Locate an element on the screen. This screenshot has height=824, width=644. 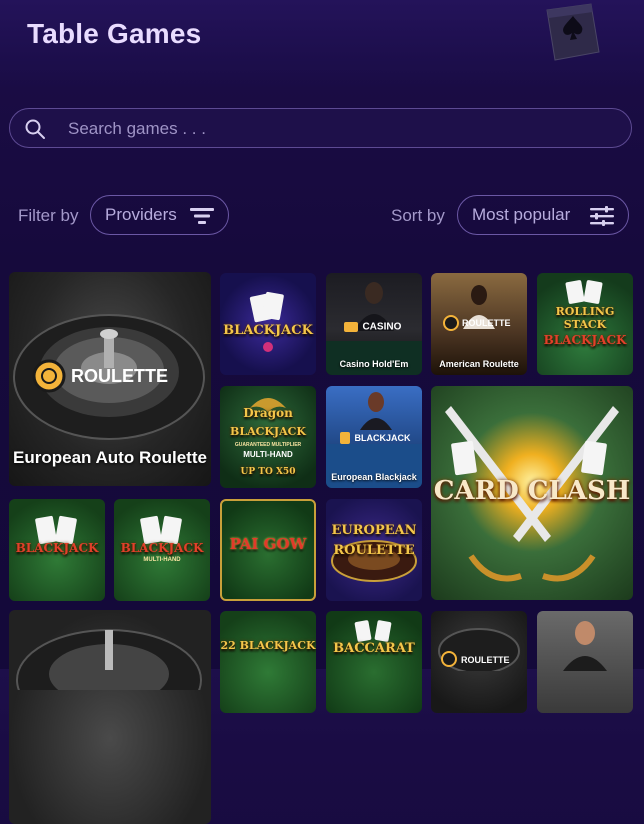
providers-filter-button: Providers is located at coordinates (159, 215).